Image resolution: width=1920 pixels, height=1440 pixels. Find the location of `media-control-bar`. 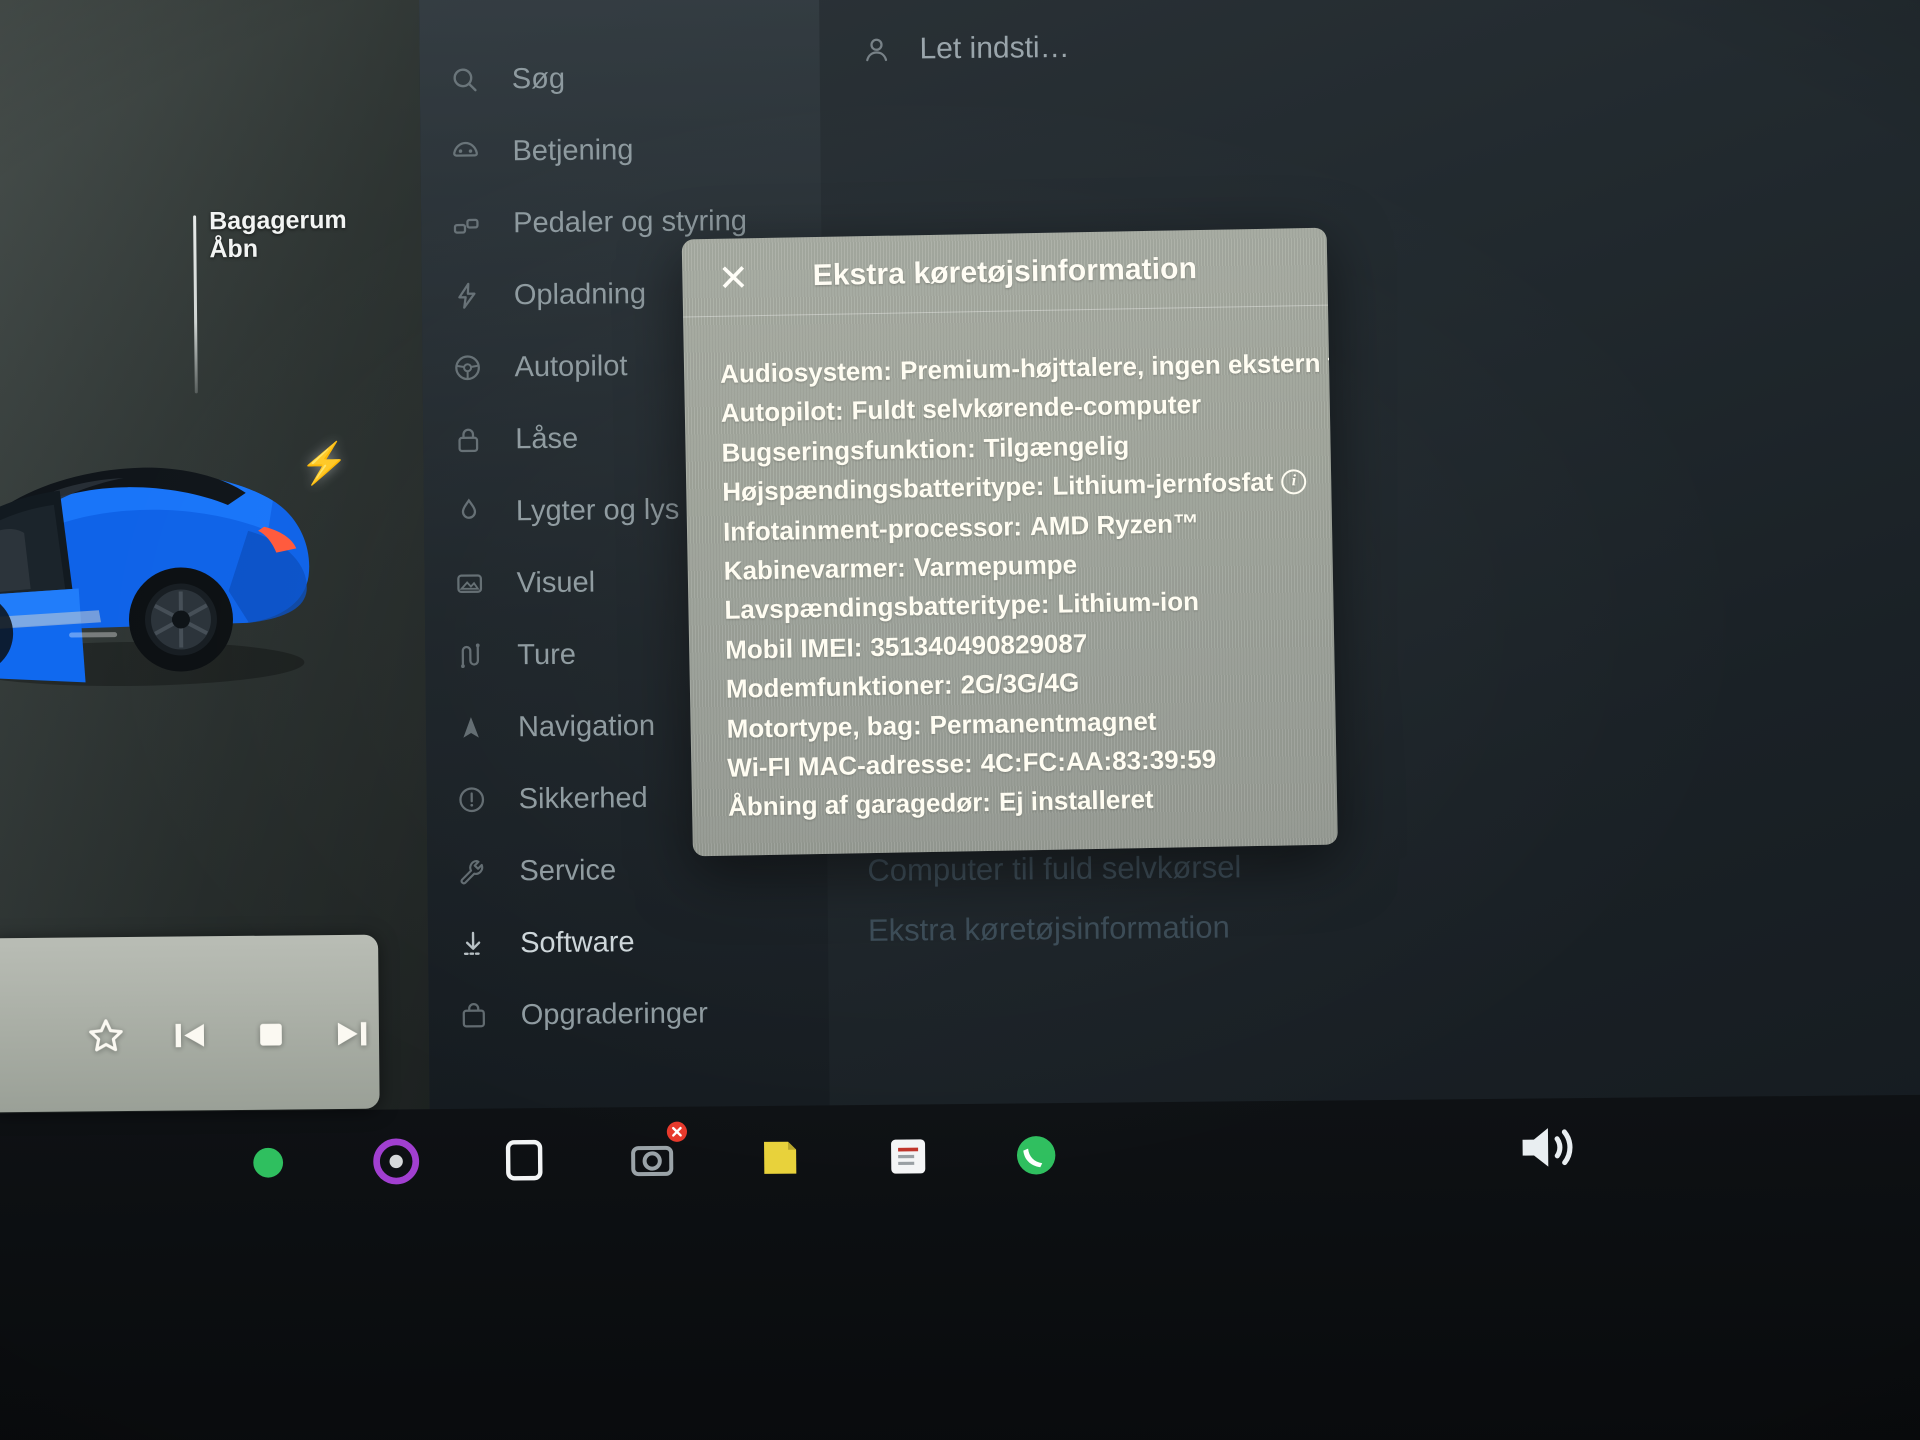

media-control-bar is located at coordinates (190, 1023).